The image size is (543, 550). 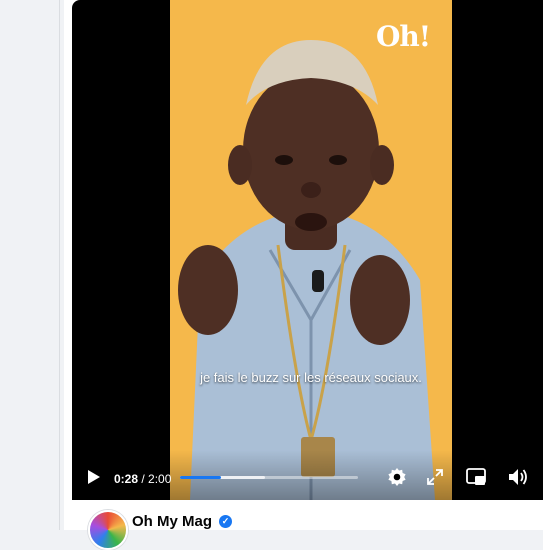 I want to click on page-name-link: Oh My Mag, so click(x=172, y=521).